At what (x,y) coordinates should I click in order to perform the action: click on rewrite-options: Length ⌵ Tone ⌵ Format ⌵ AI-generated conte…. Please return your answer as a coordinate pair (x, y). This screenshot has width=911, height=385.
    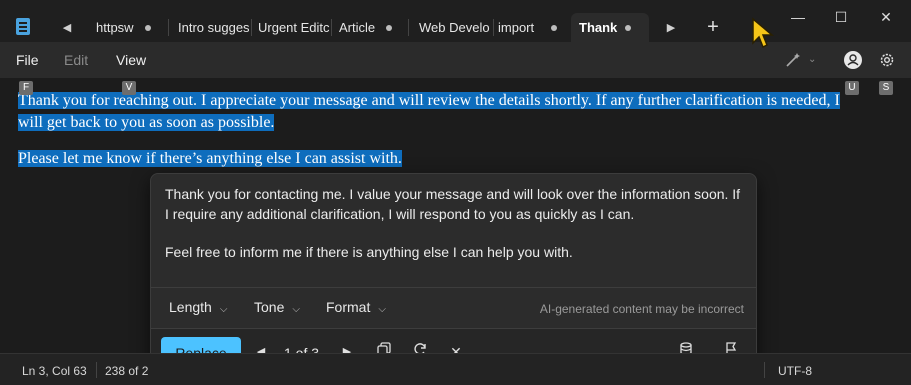
    Looking at the image, I should click on (453, 307).